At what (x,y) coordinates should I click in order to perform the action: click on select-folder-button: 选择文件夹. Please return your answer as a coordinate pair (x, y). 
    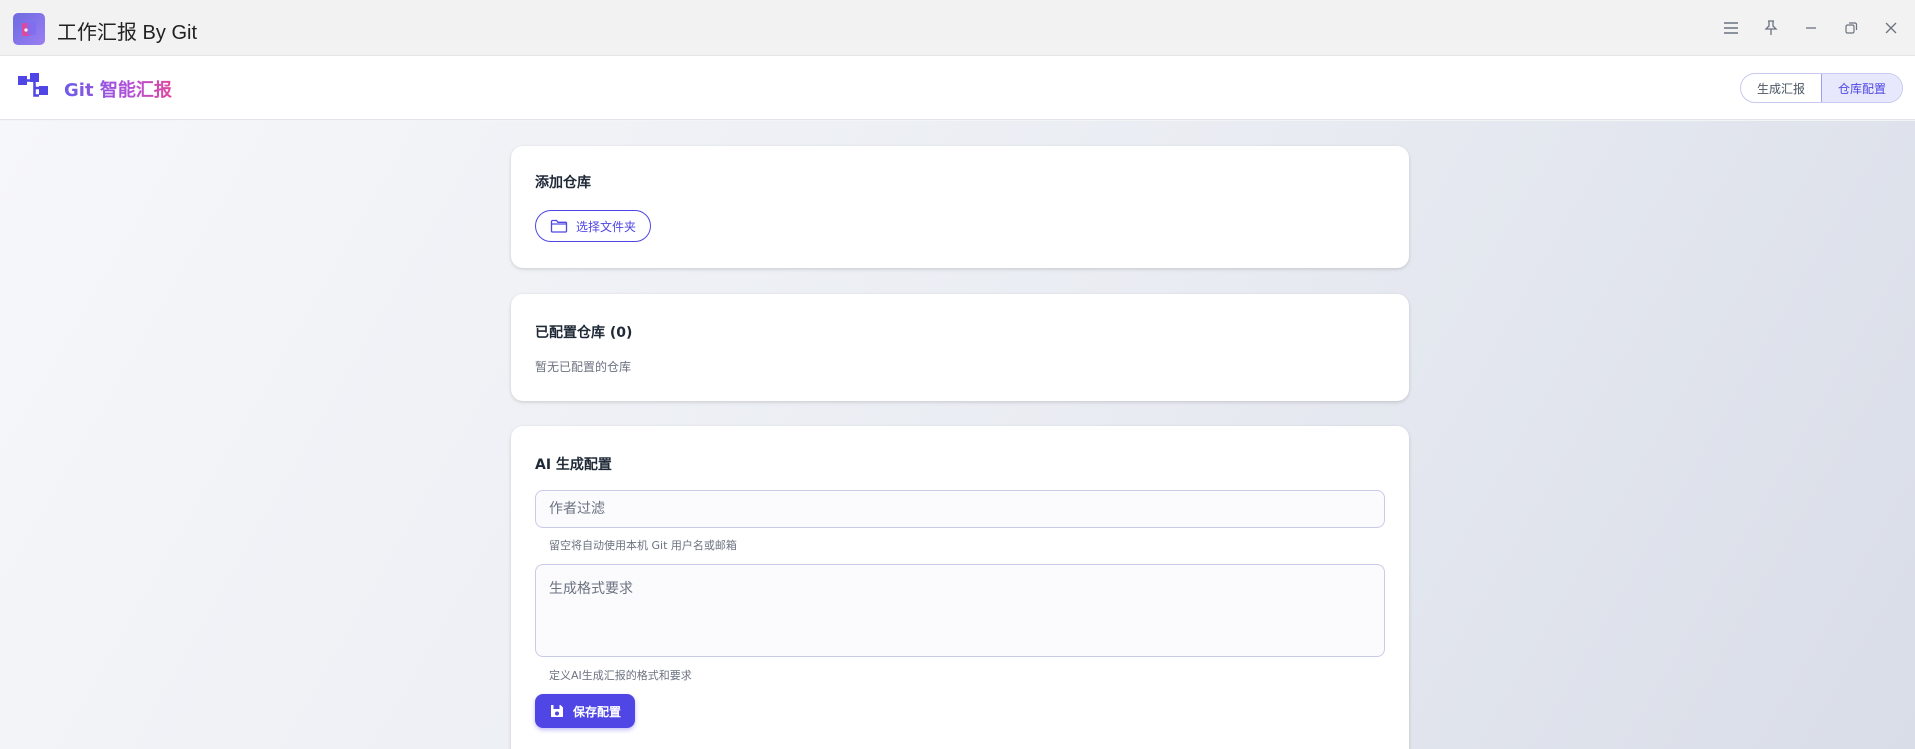
    Looking at the image, I should click on (593, 226).